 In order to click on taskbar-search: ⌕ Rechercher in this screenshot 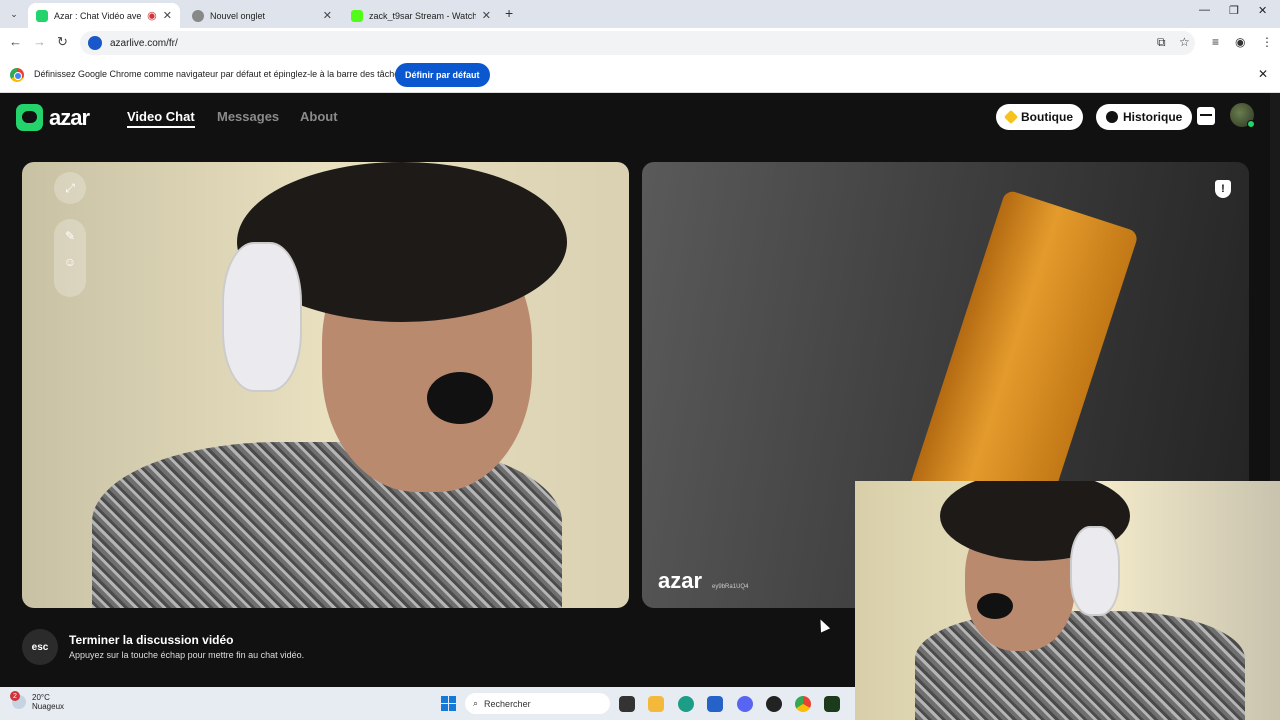, I will do `click(537, 703)`.